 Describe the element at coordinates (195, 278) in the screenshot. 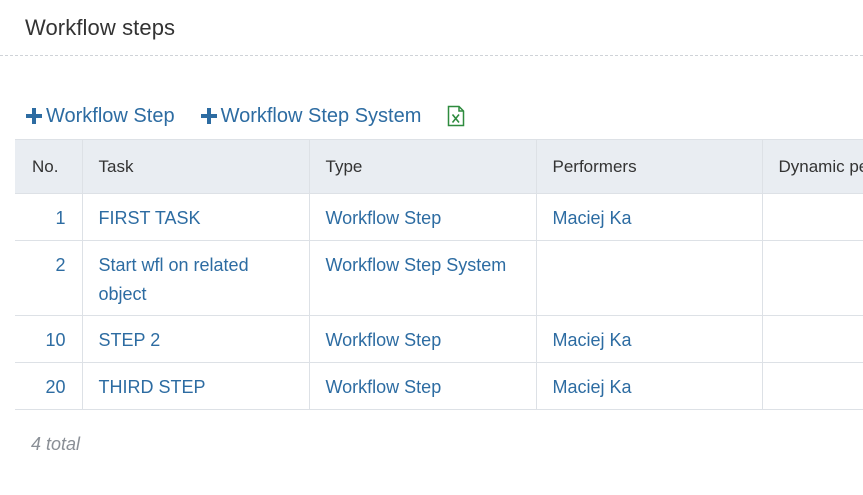

I see `task-link: Start wfl on related object` at that location.